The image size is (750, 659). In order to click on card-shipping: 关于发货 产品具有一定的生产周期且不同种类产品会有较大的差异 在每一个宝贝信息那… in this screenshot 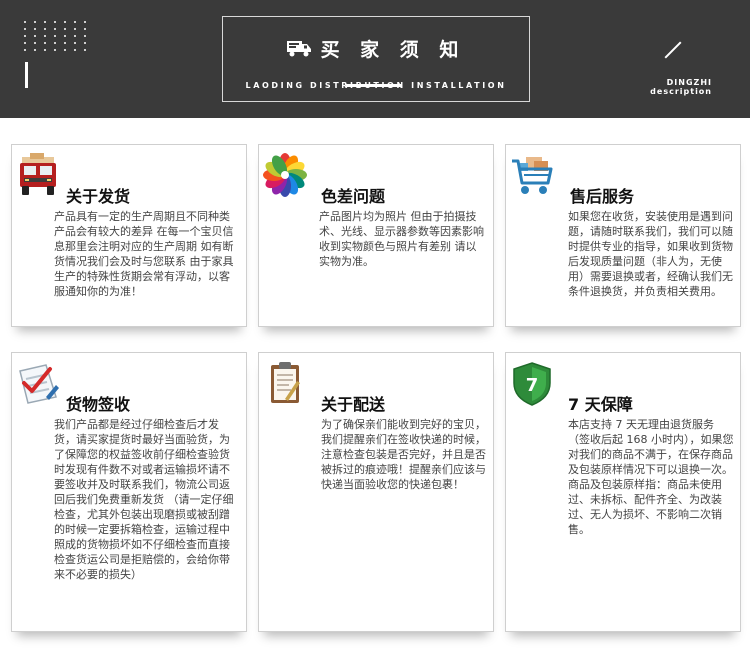, I will do `click(129, 235)`.